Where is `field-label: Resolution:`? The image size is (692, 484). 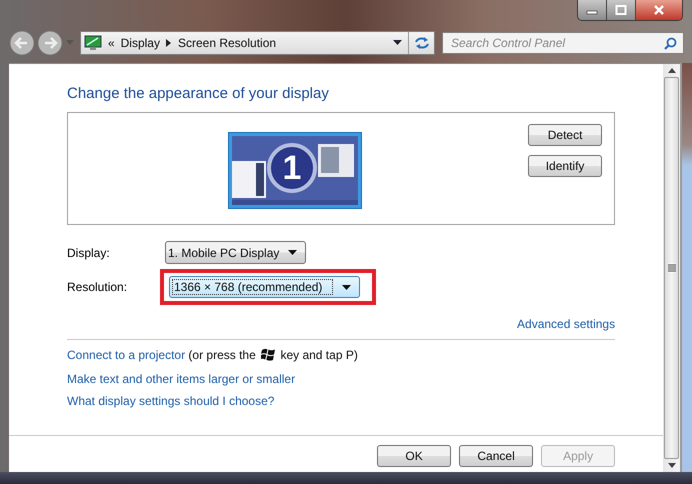
field-label: Resolution: is located at coordinates (97, 287).